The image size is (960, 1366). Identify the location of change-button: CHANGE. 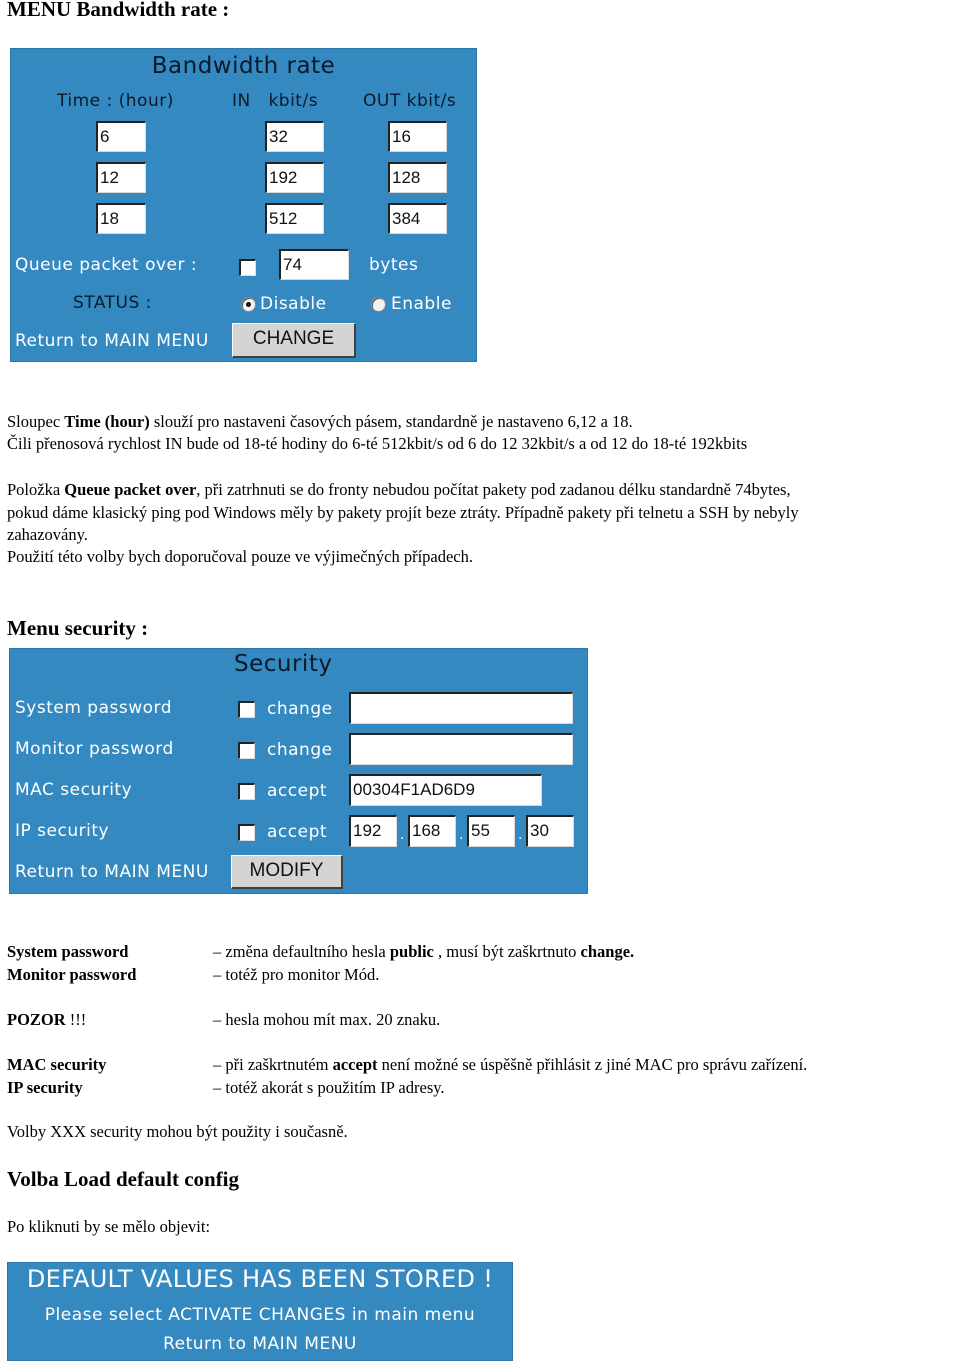
(294, 340).